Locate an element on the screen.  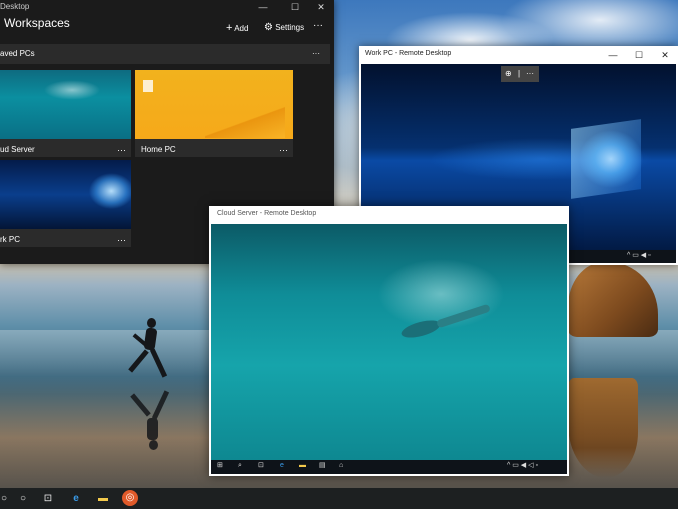
toolbar-more-button: ··· is located at coordinates (530, 74).